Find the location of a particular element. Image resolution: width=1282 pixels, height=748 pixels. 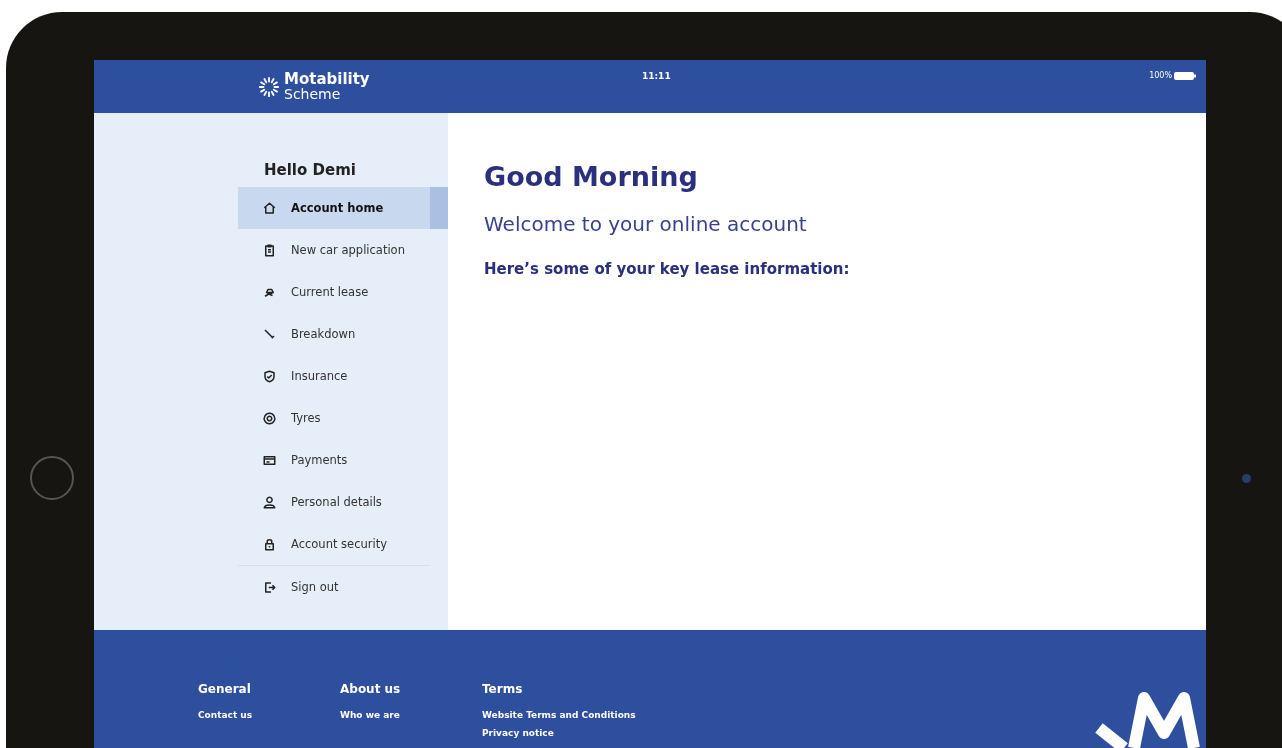

welcome-text: Welcome to your online account is located at coordinates (646, 224).